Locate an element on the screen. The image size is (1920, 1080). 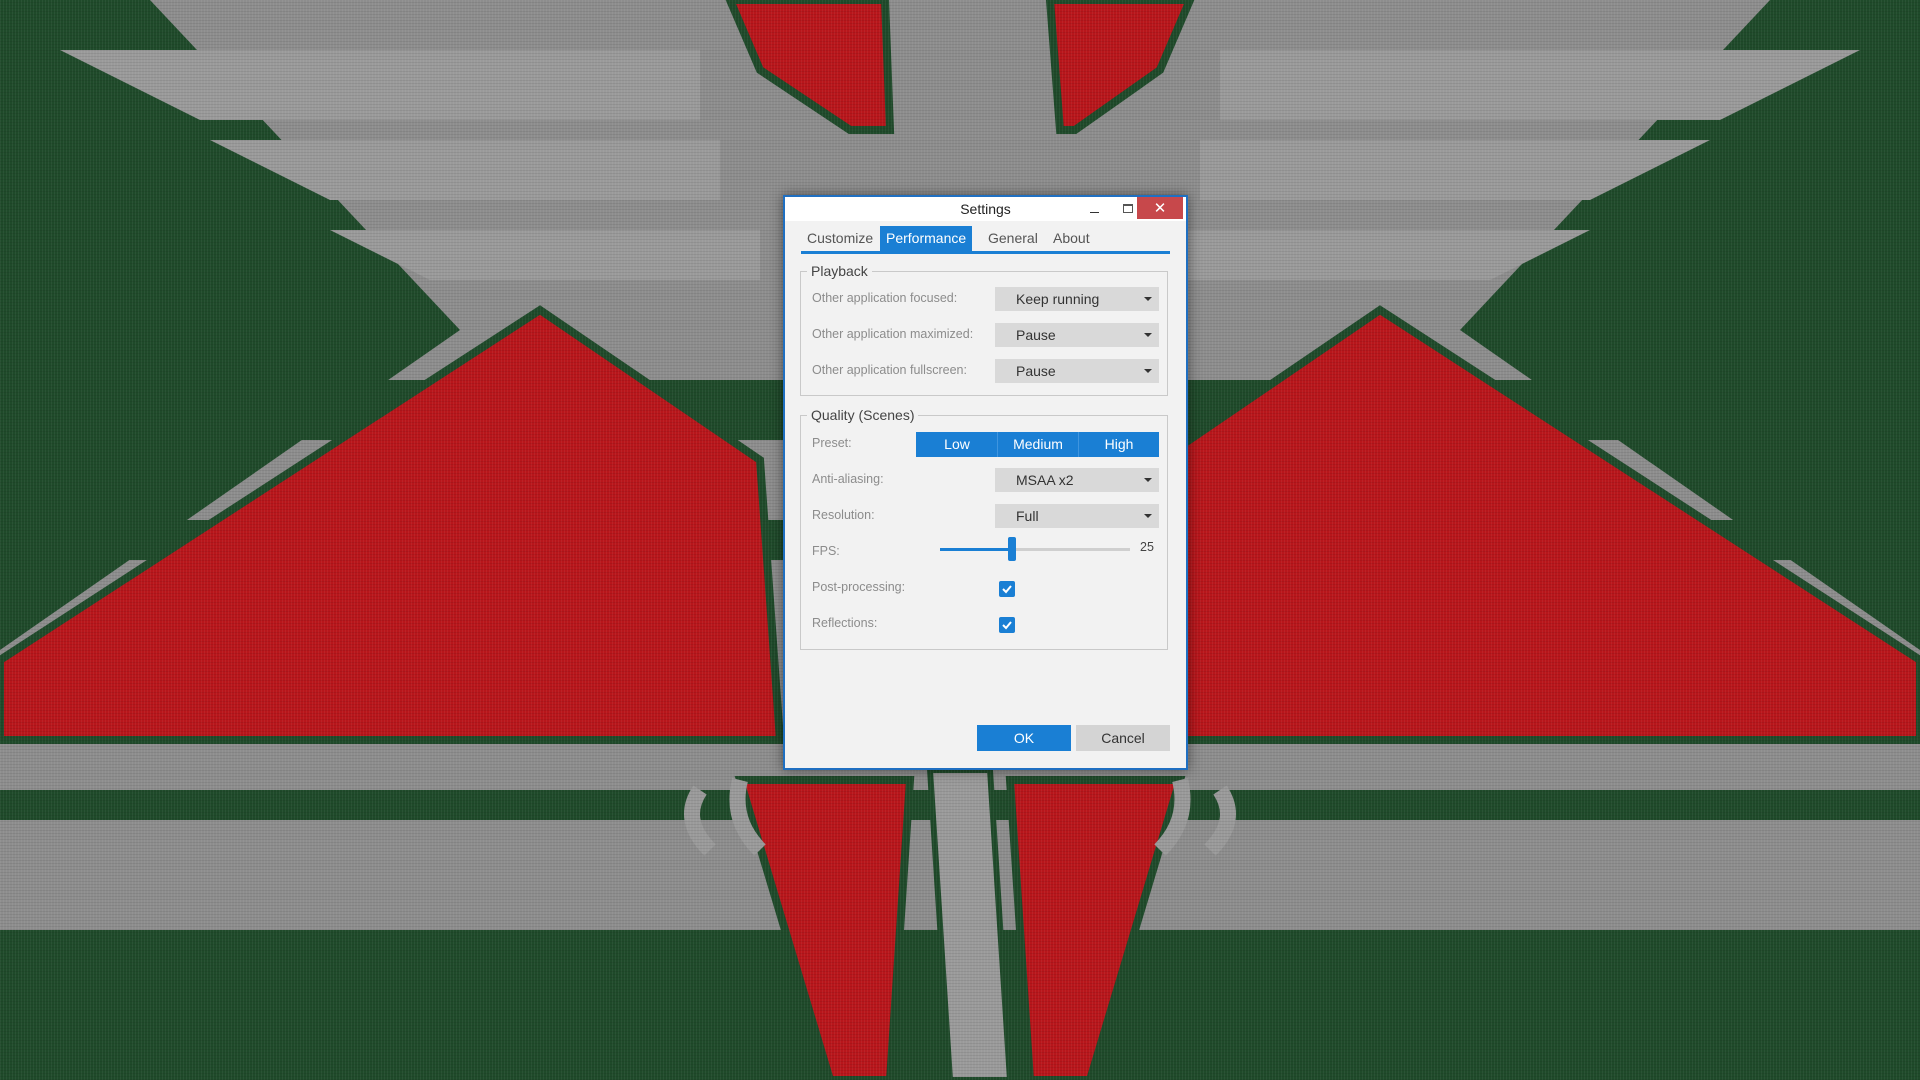
postprocessing-checkbox is located at coordinates (1007, 589).